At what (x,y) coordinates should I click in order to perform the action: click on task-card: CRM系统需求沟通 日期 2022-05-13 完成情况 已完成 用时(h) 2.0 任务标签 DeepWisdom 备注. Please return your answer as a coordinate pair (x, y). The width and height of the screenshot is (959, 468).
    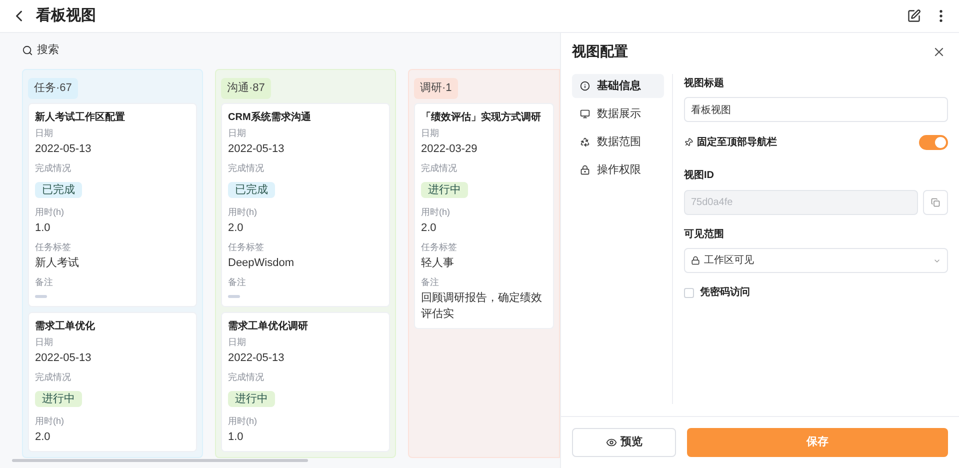
    Looking at the image, I should click on (305, 205).